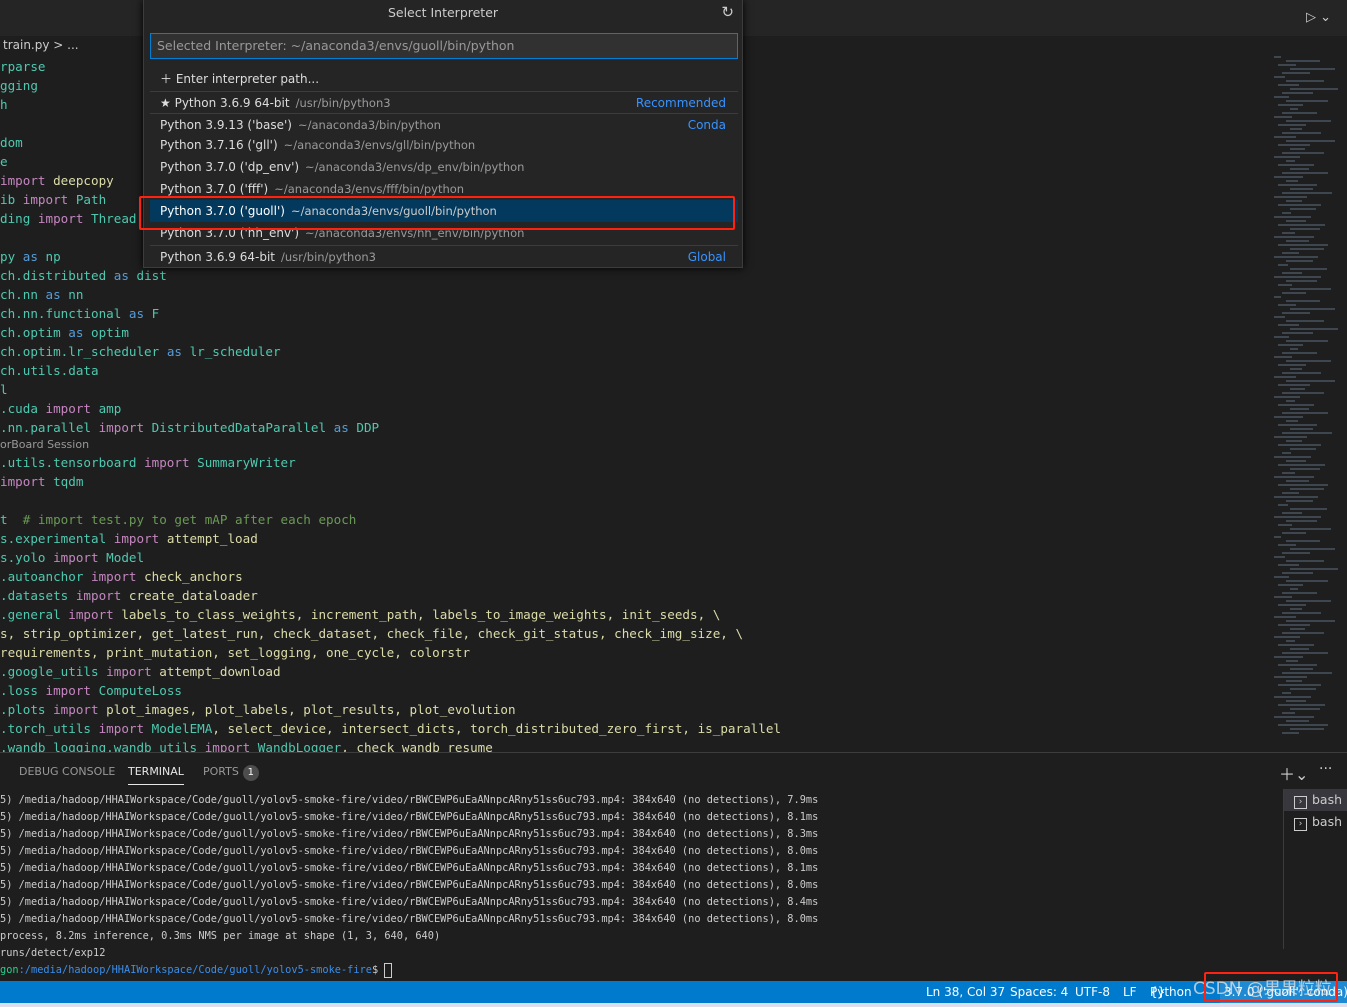  I want to click on plus-icon: ＋⌄, so click(1293, 773).